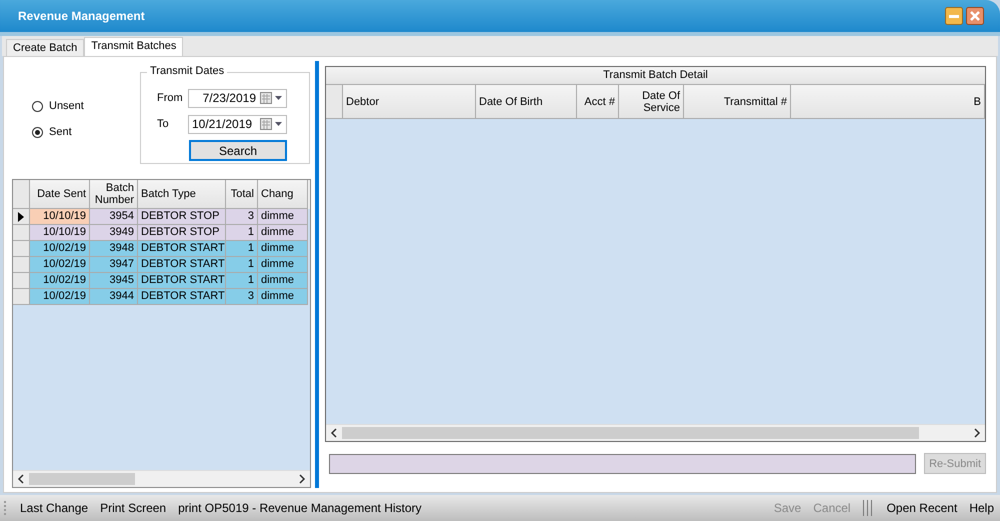 The image size is (1000, 521). Describe the element at coordinates (242, 194) in the screenshot. I see `column-header: Total` at that location.